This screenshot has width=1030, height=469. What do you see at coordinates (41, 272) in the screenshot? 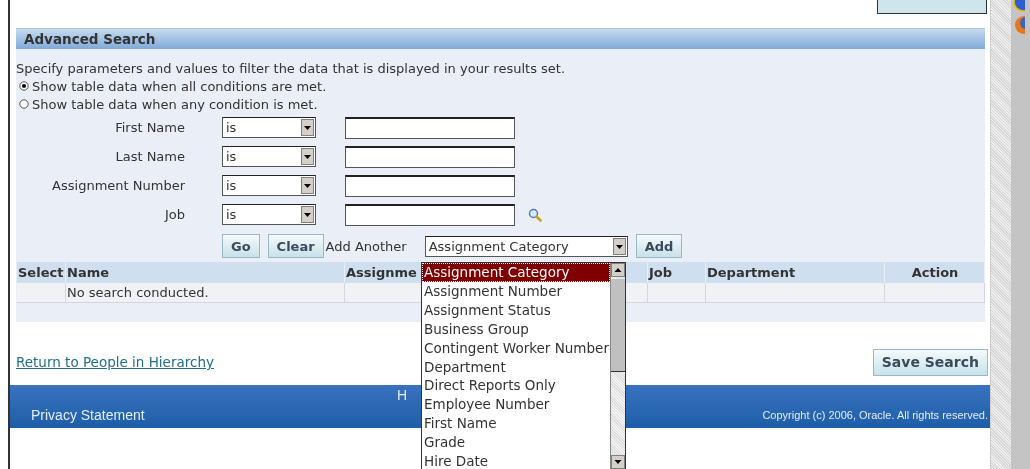
I see `column-header: Select` at bounding box center [41, 272].